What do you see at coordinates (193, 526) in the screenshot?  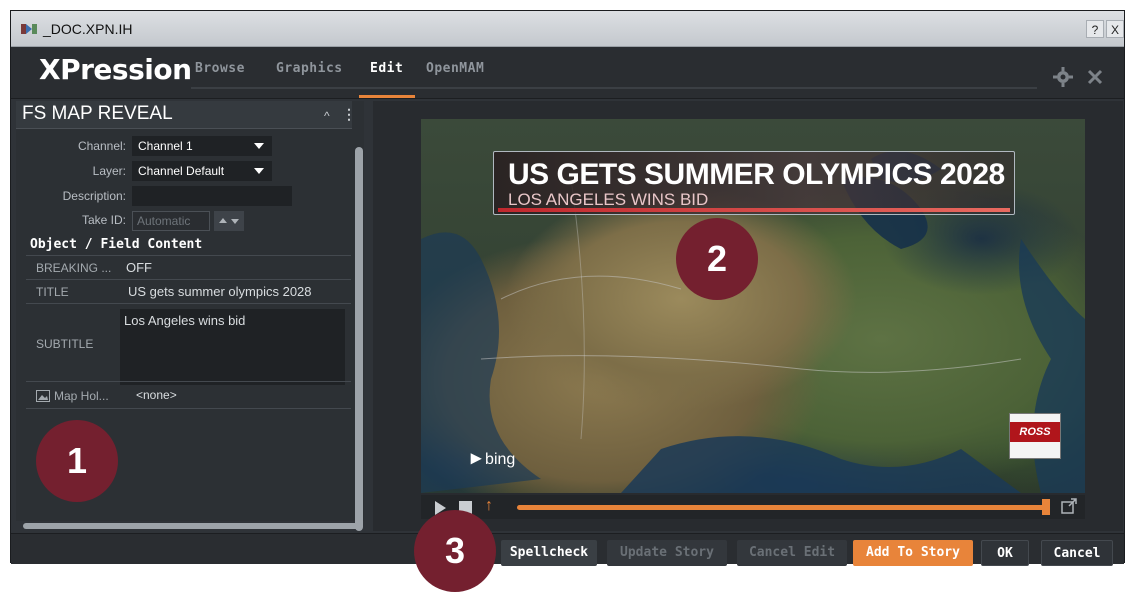 I see `panel-horizontal-scrollbar` at bounding box center [193, 526].